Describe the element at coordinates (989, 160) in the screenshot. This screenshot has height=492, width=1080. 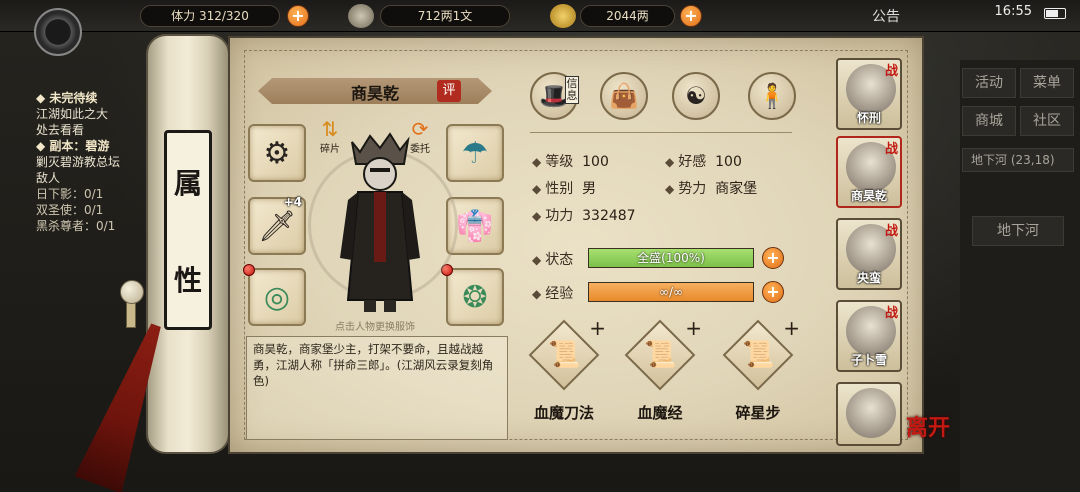
I see `location-text: 地下河` at that location.